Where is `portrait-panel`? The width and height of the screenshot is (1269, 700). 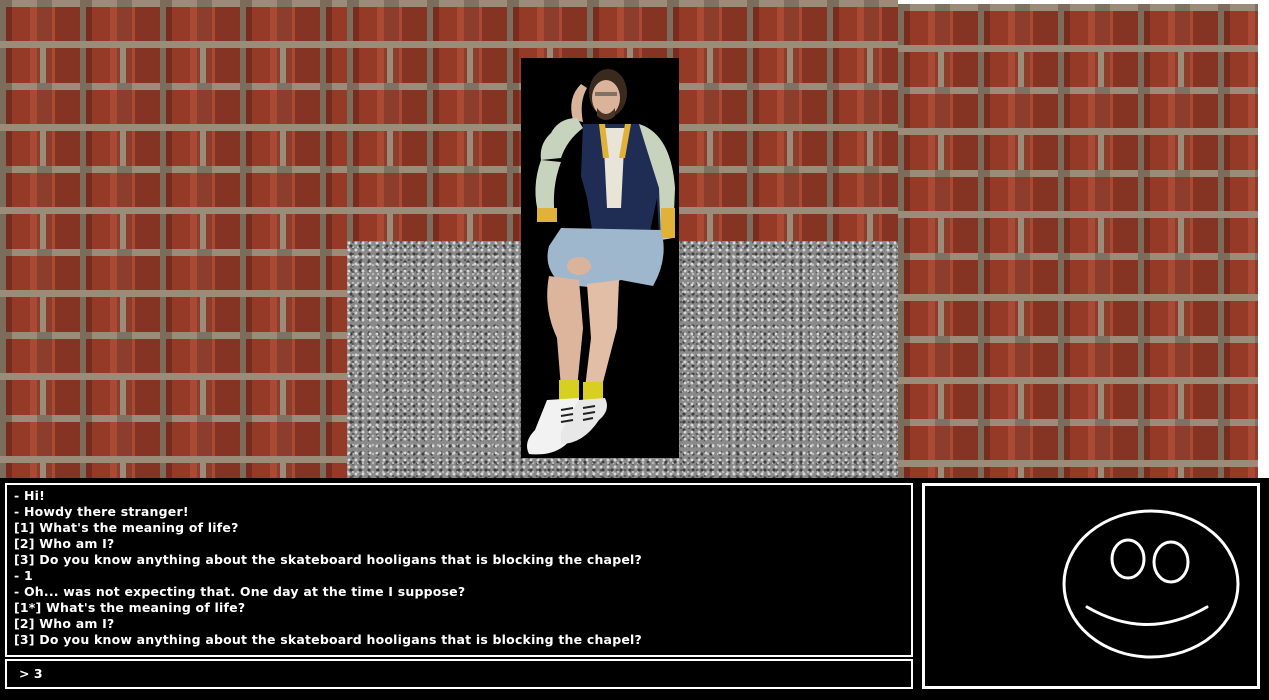
portrait-panel is located at coordinates (1091, 586).